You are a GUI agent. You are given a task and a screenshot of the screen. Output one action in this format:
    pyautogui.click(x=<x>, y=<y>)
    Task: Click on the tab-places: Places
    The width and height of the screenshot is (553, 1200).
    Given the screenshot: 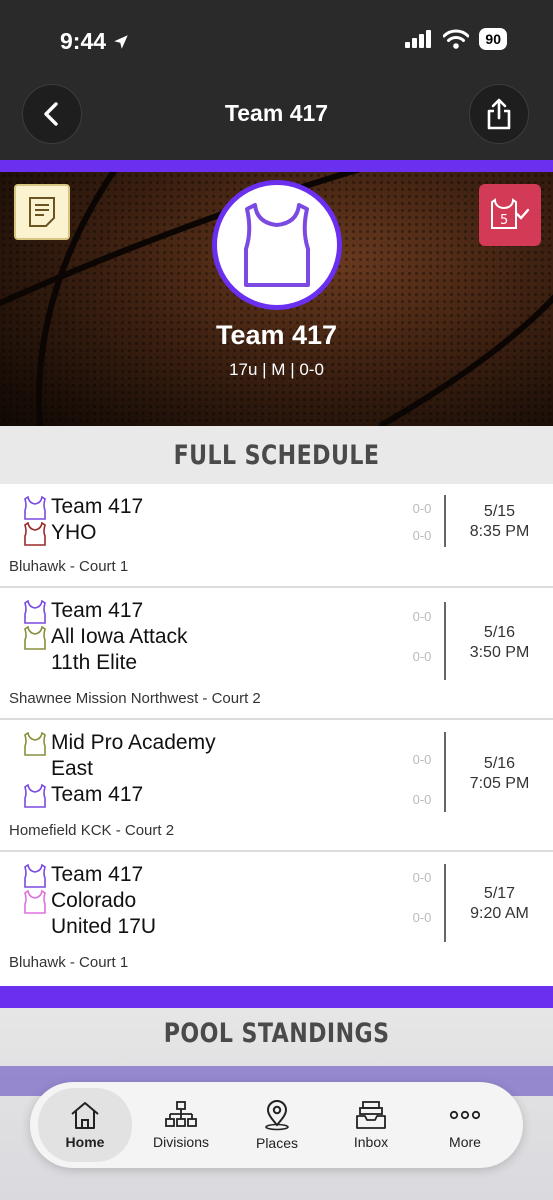 What is the action you would take?
    pyautogui.click(x=277, y=1125)
    